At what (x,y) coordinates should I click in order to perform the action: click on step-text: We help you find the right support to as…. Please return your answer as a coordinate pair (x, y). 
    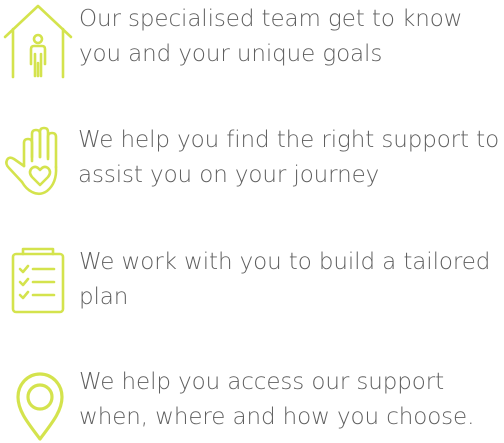
    Looking at the image, I should click on (289, 157).